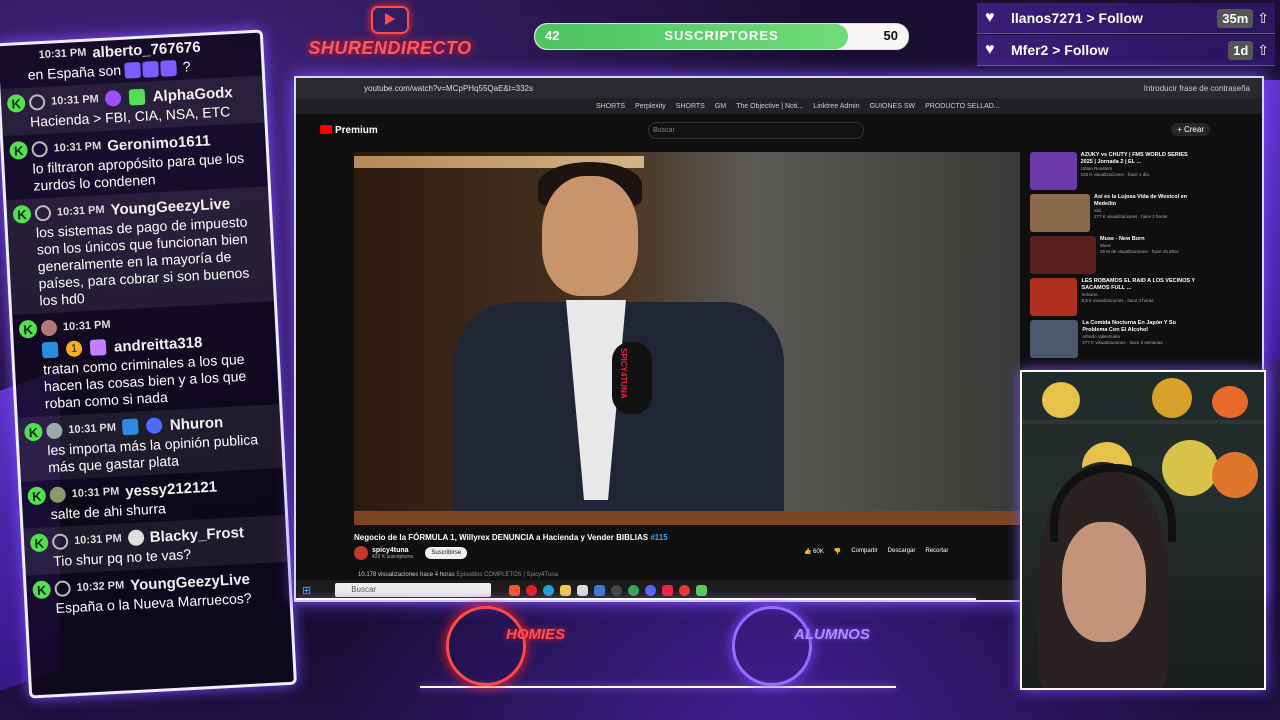 Image resolution: width=1280 pixels, height=720 pixels. Describe the element at coordinates (651, 590) in the screenshot. I see `discord-icon` at that location.